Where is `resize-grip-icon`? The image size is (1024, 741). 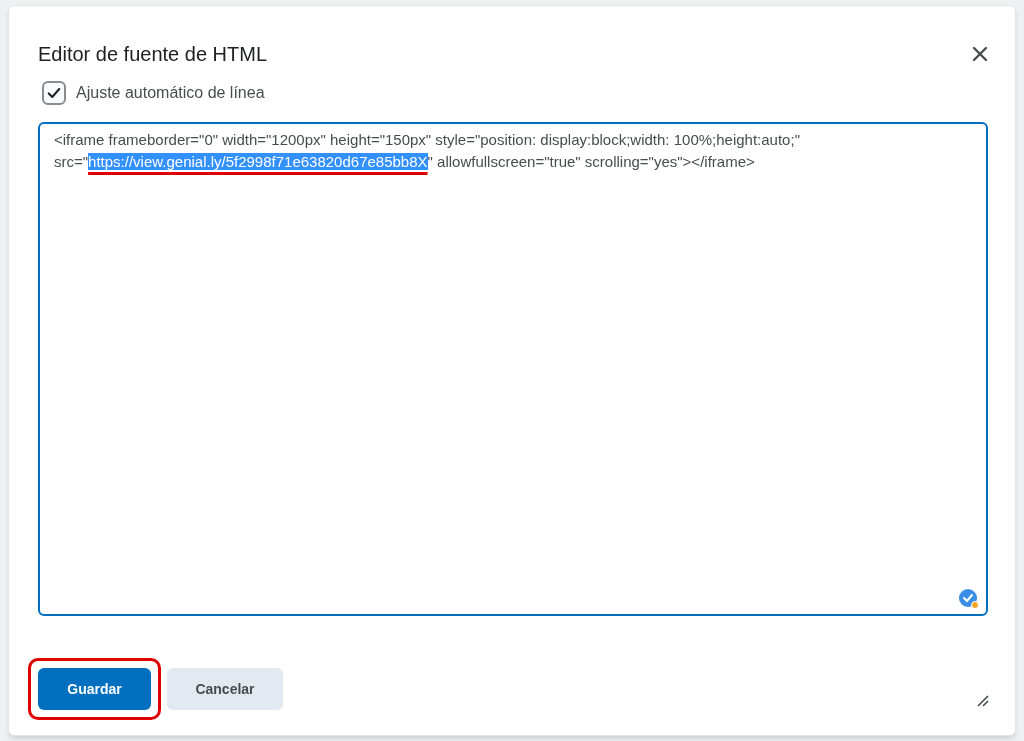 resize-grip-icon is located at coordinates (983, 701).